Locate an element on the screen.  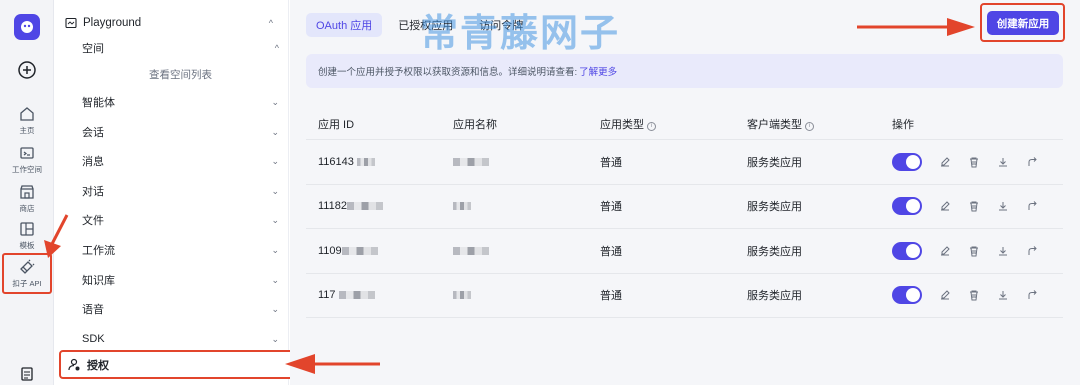
rail-item-store: 商店 is located at coordinates (27, 199).